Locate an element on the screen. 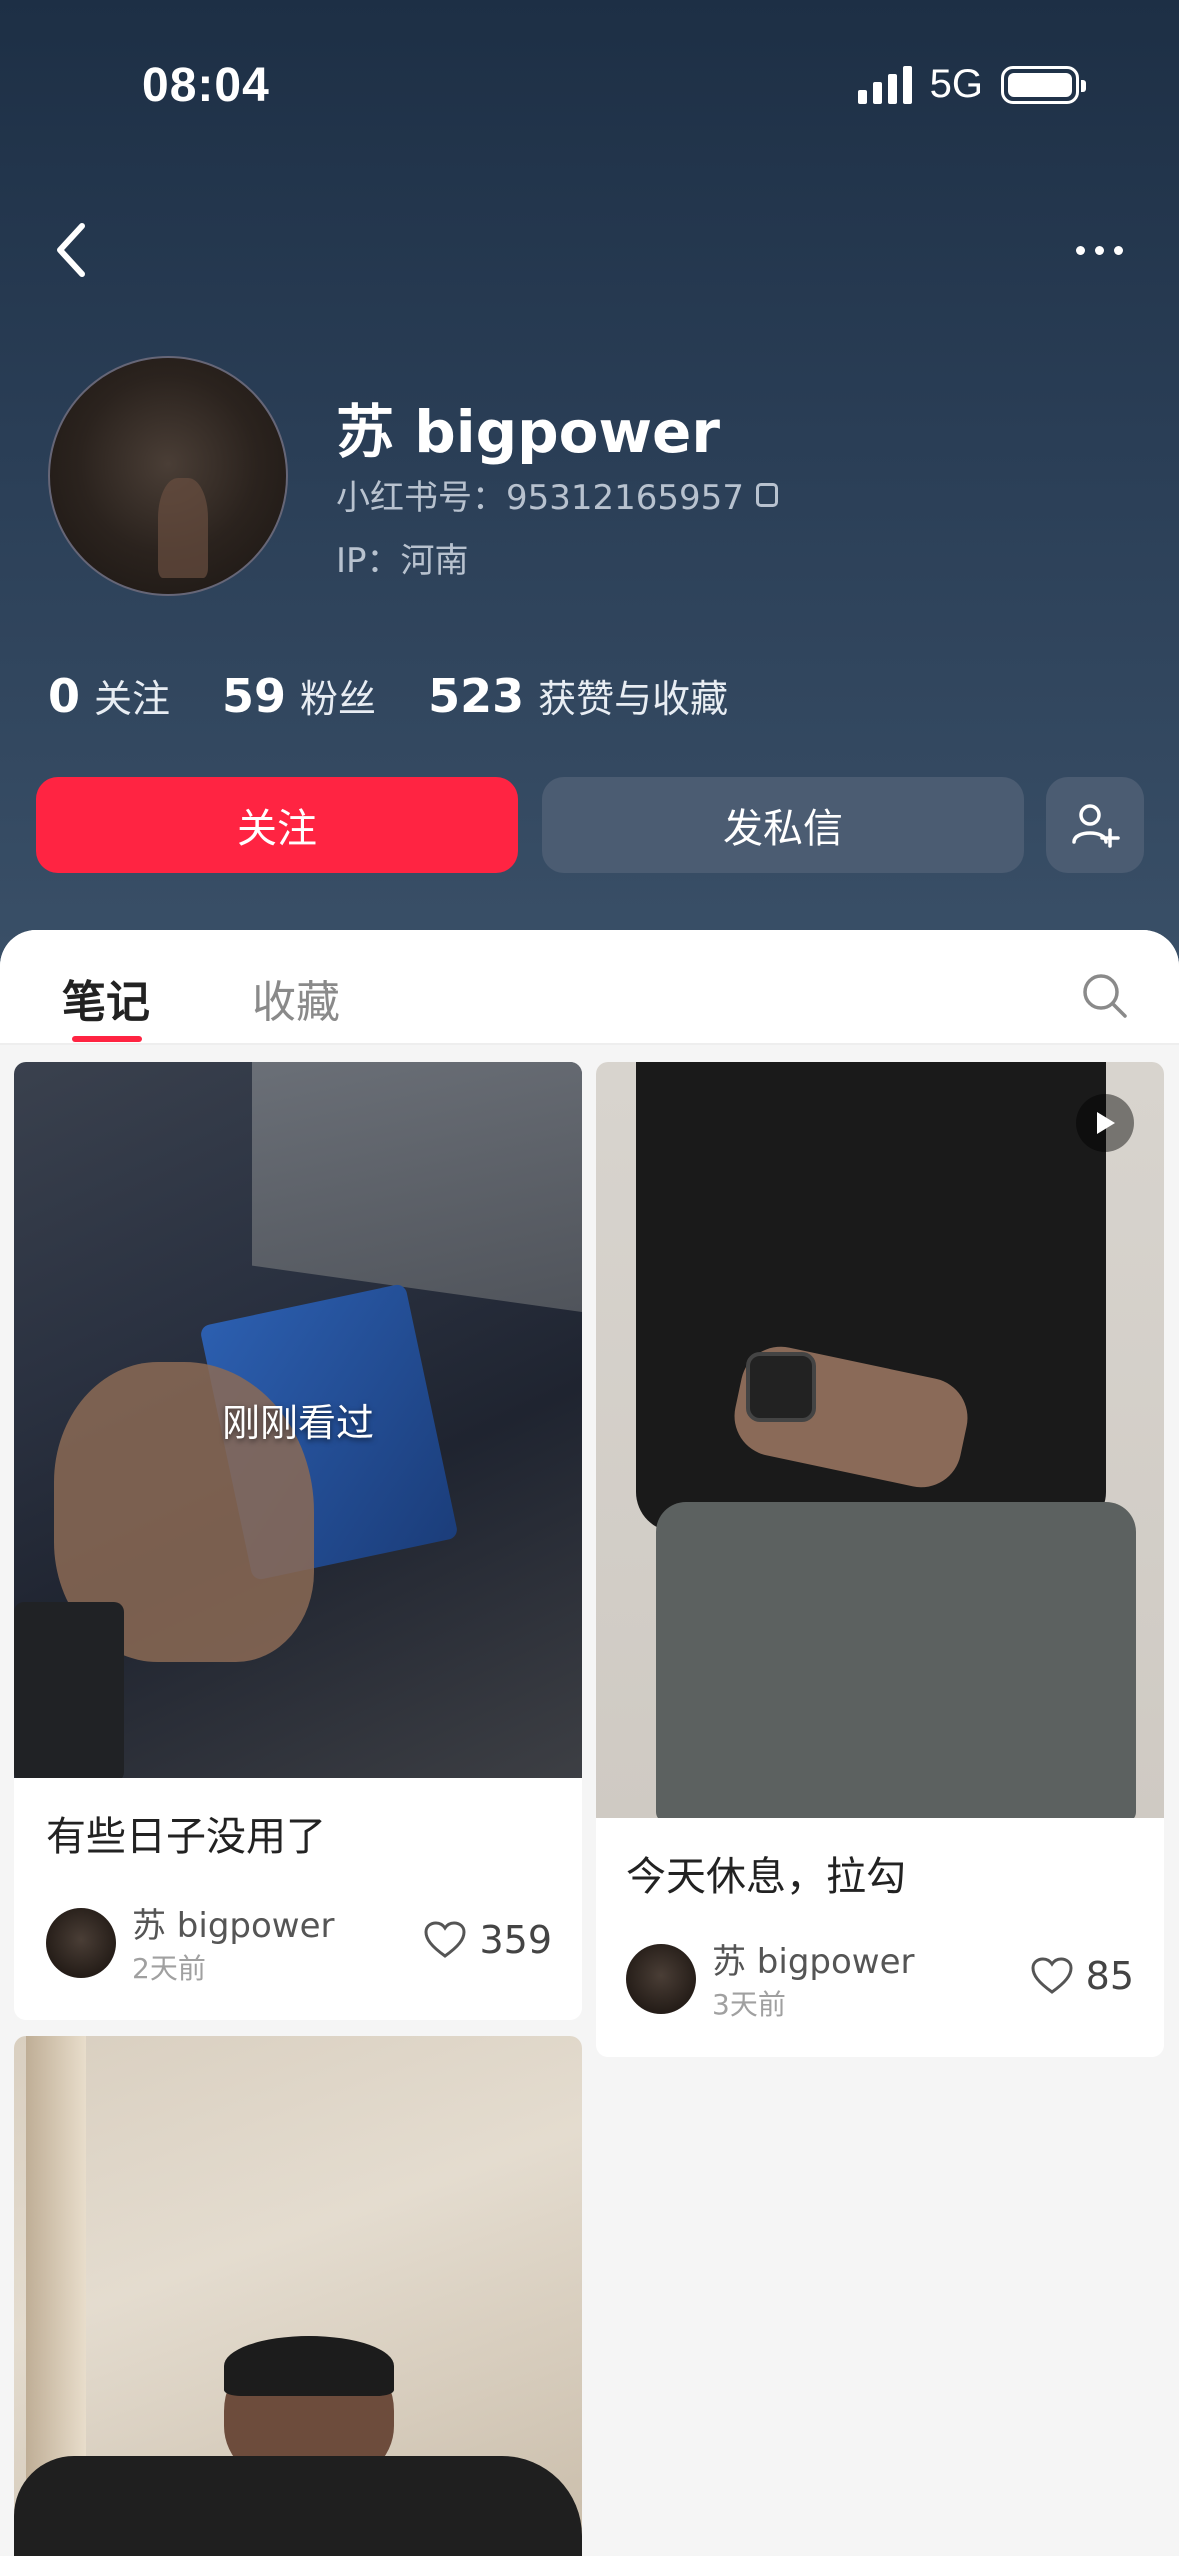 Image resolution: width=1179 pixels, height=2556 pixels. battery-icon is located at coordinates (1043, 84).